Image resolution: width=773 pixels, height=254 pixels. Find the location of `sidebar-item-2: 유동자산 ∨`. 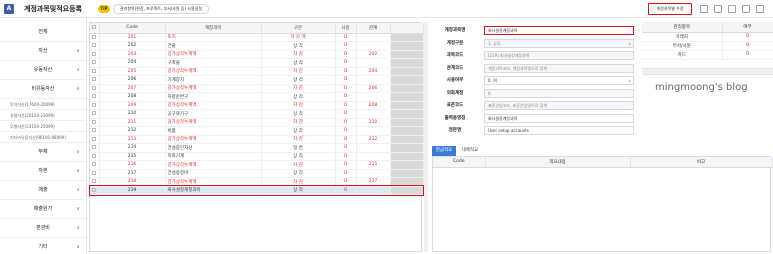

sidebar-item-2: 유동자산 ∨ is located at coordinates (43, 70).